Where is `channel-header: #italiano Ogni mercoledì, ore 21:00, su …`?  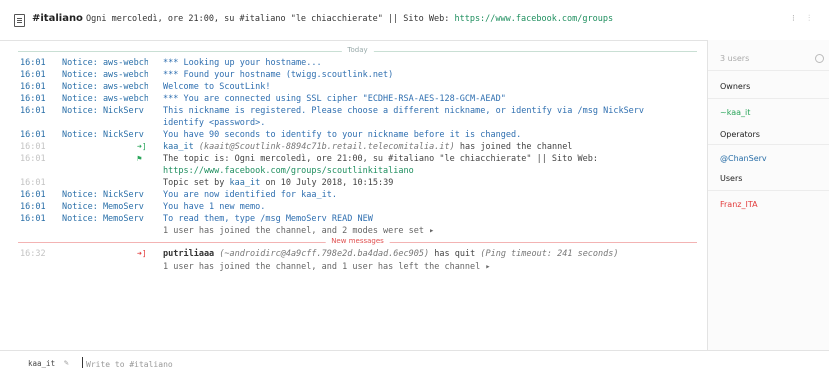
channel-header: #italiano Ogni mercoledì, ore 21:00, su … is located at coordinates (414, 20).